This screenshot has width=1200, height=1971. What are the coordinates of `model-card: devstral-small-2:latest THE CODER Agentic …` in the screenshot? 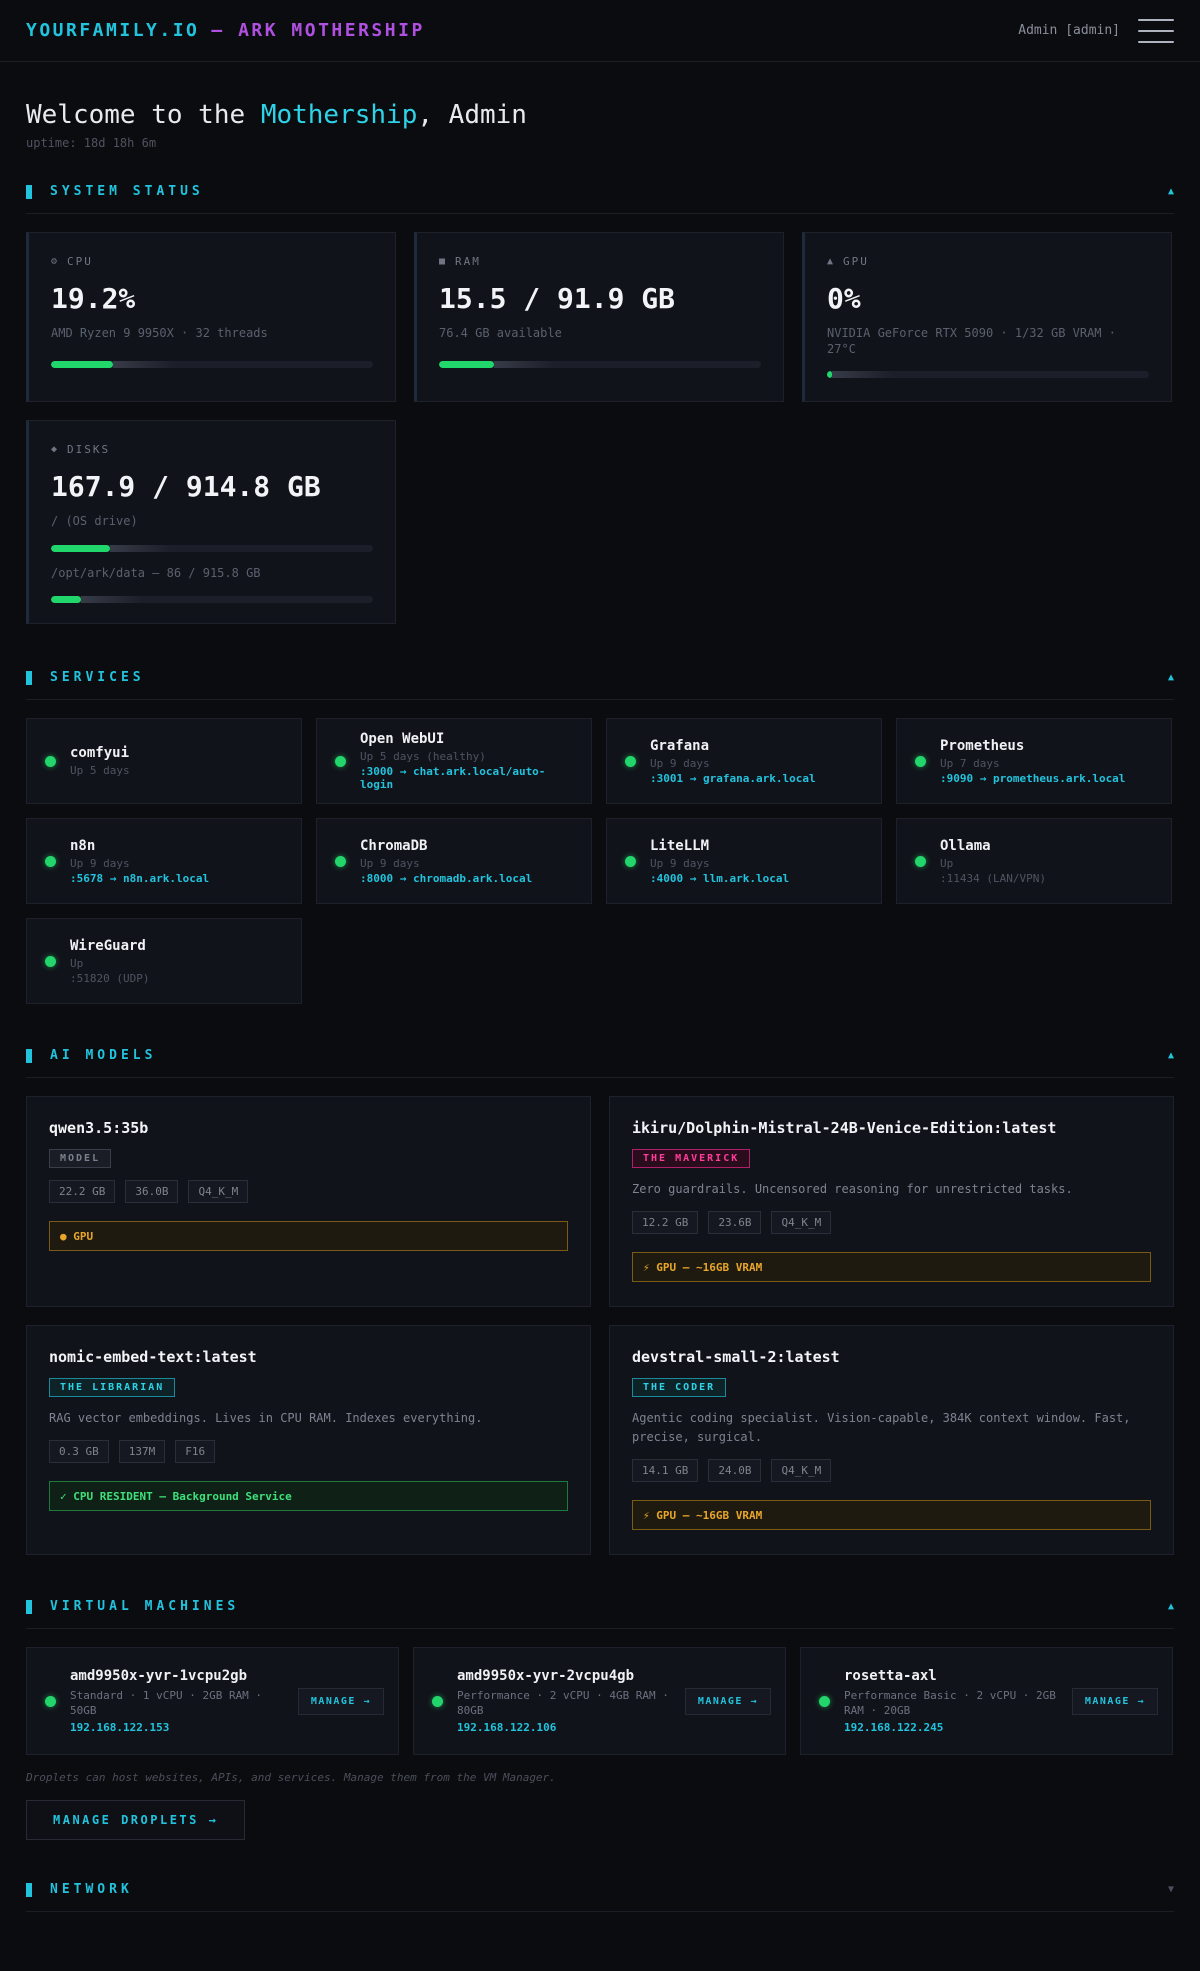 It's located at (891, 1440).